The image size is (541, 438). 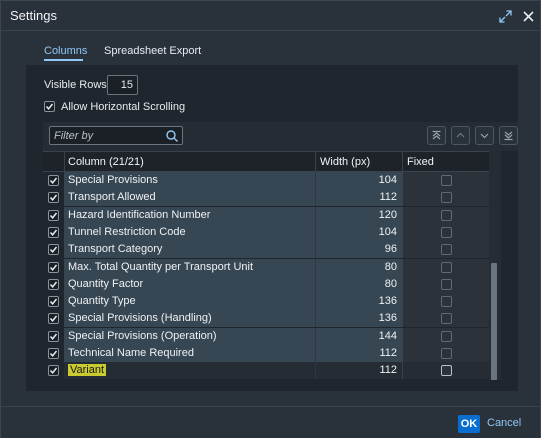 What do you see at coordinates (189, 318) in the screenshot?
I see `column-name-cell: Special Provisions (Handling)` at bounding box center [189, 318].